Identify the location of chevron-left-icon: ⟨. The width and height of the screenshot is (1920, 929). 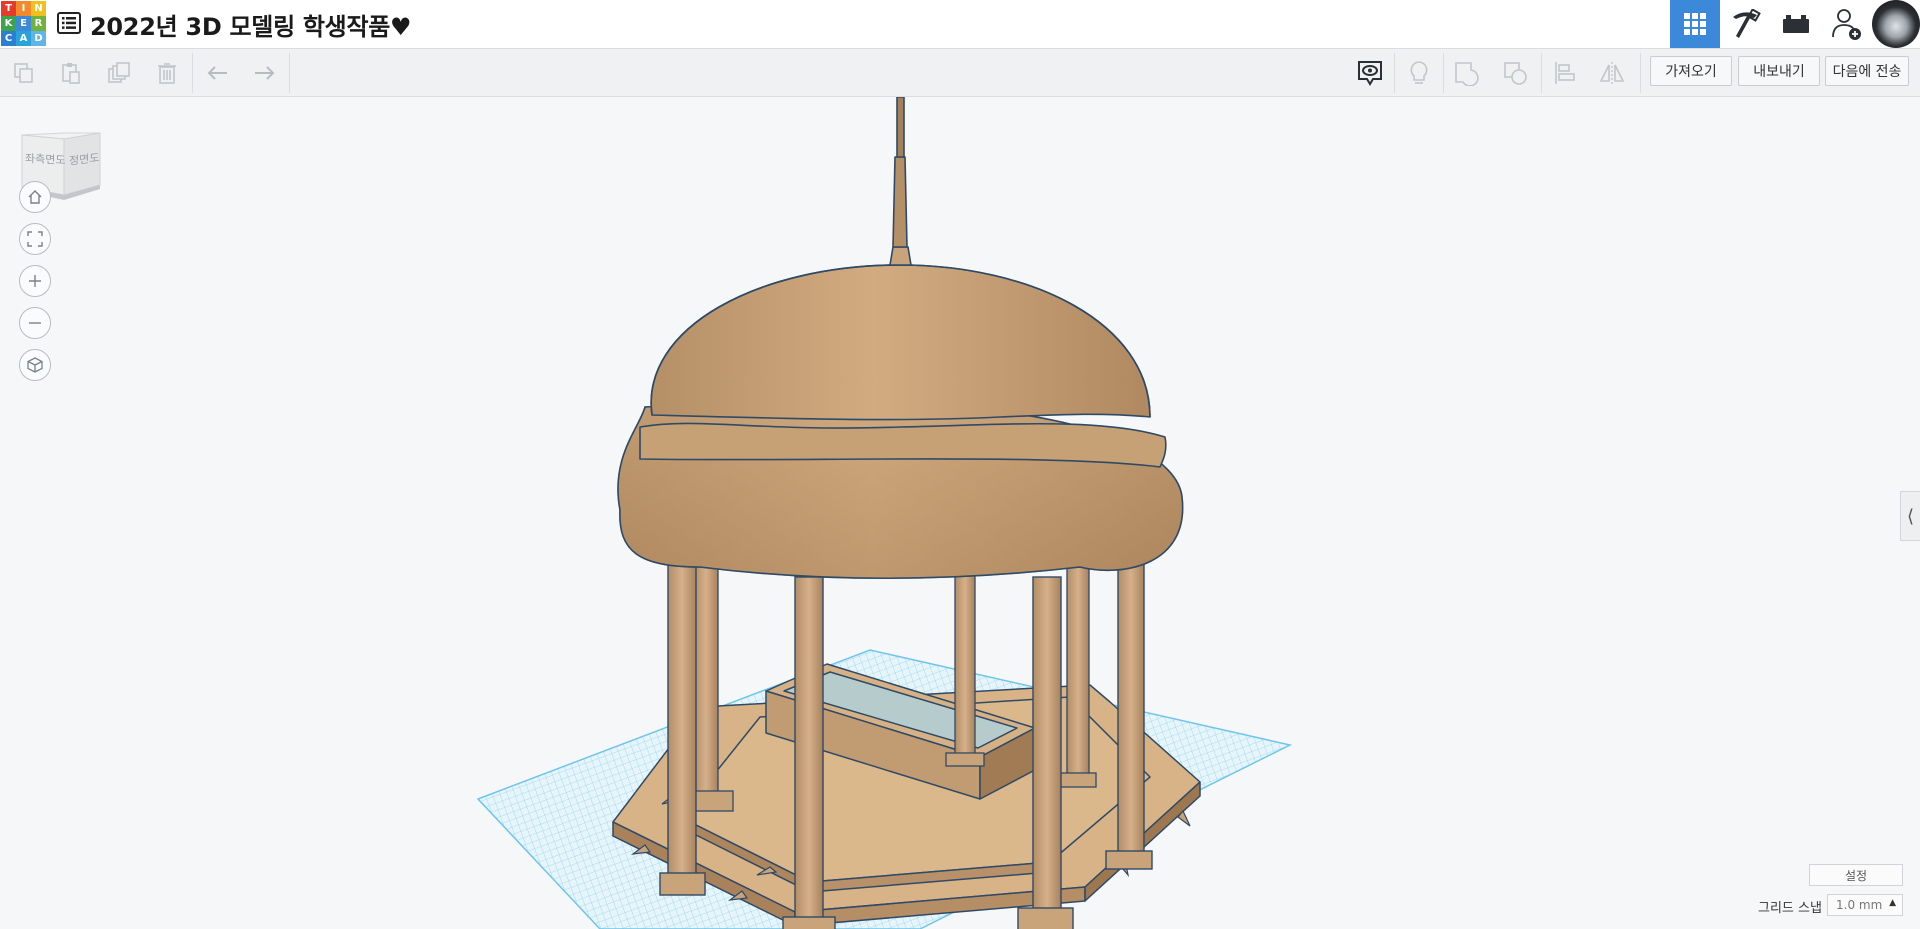
(1910, 516).